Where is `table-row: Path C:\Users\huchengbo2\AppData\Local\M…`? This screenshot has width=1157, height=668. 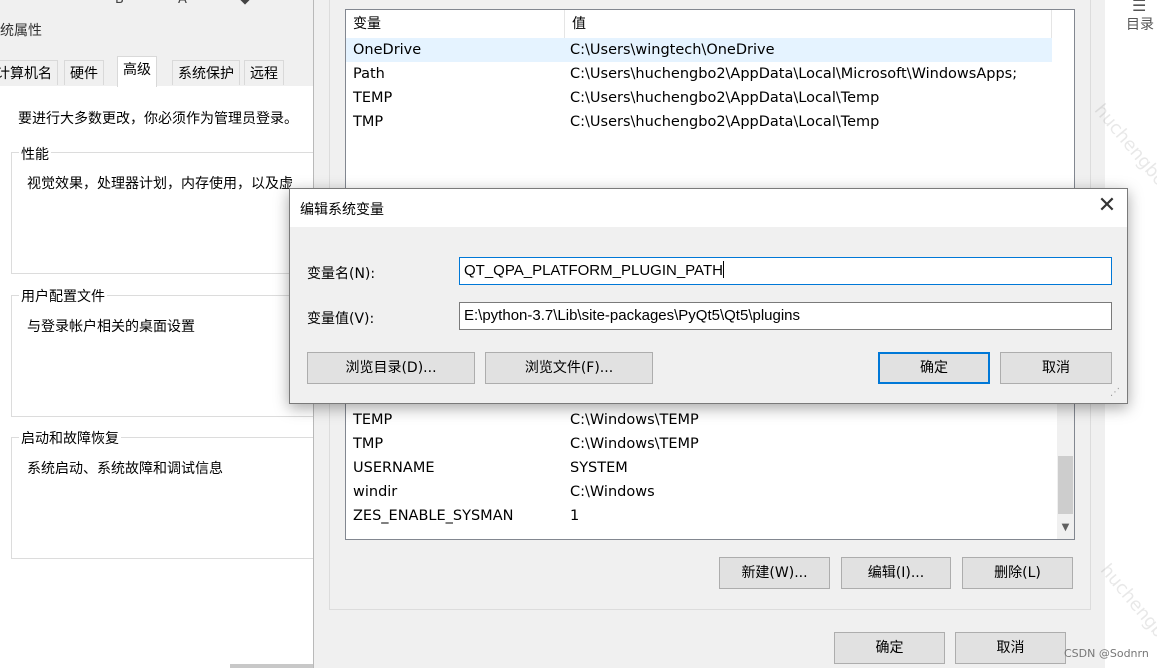 table-row: Path C:\Users\huchengbo2\AppData\Local\M… is located at coordinates (699, 74).